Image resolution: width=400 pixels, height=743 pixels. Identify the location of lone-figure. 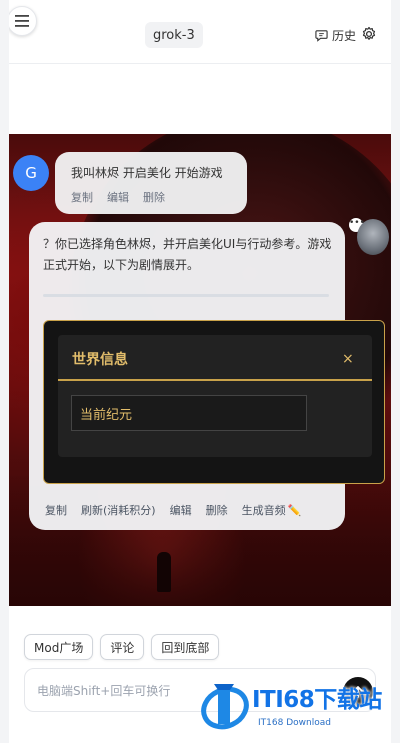
(164, 572).